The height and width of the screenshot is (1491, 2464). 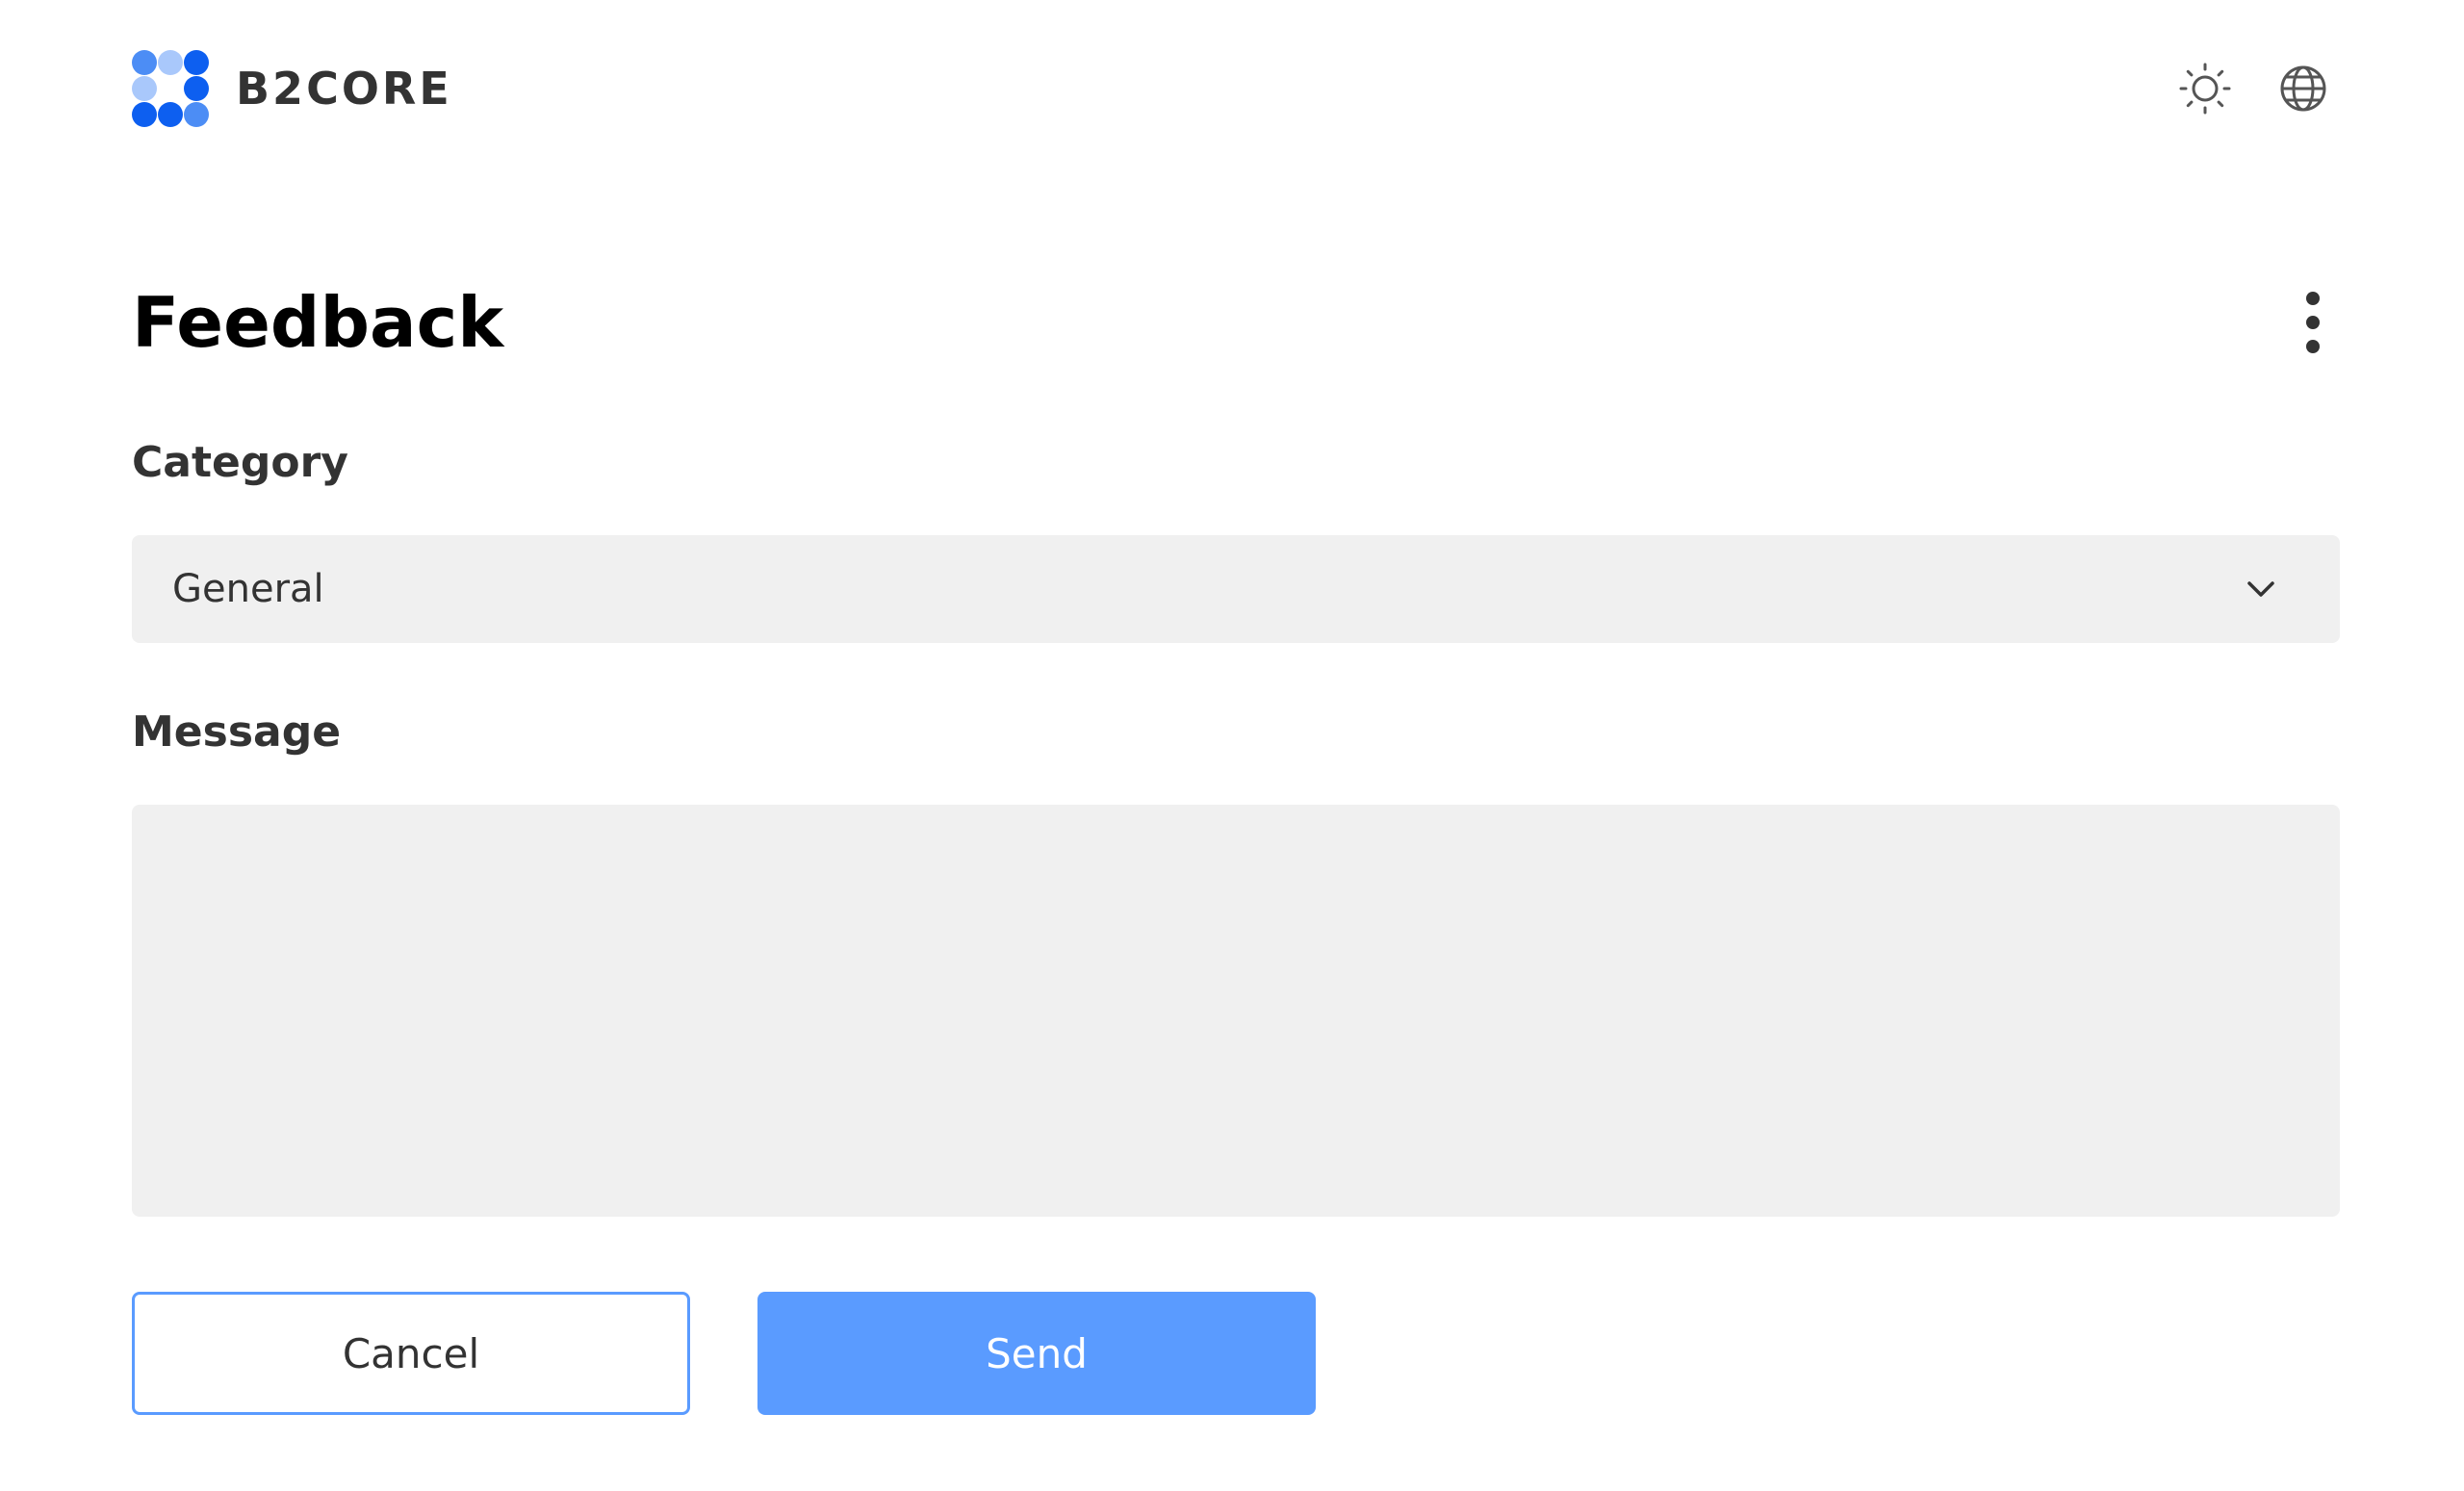 I want to click on language-button, so click(x=2303, y=88).